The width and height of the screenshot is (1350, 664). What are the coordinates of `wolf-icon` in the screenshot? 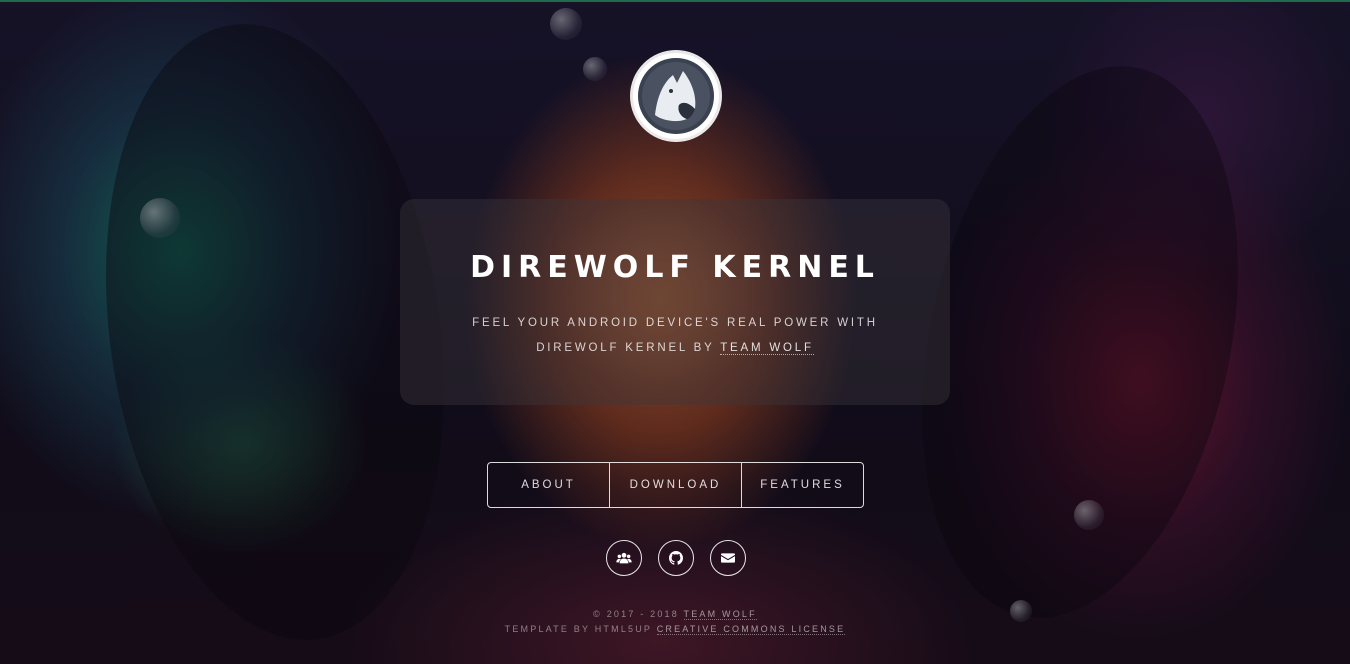 It's located at (676, 96).